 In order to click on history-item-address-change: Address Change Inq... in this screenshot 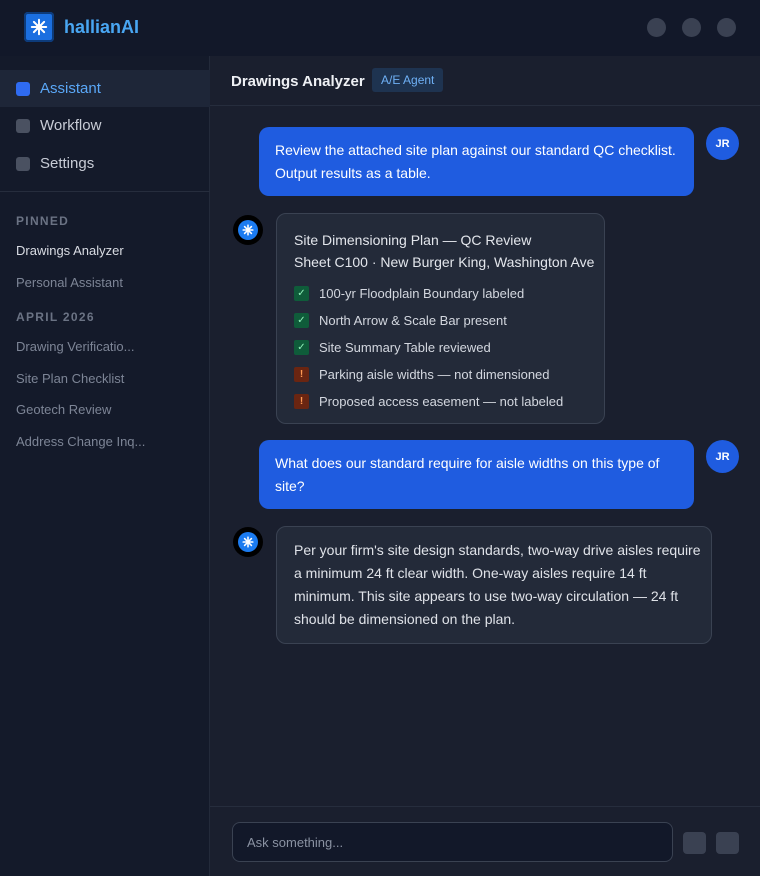, I will do `click(80, 441)`.